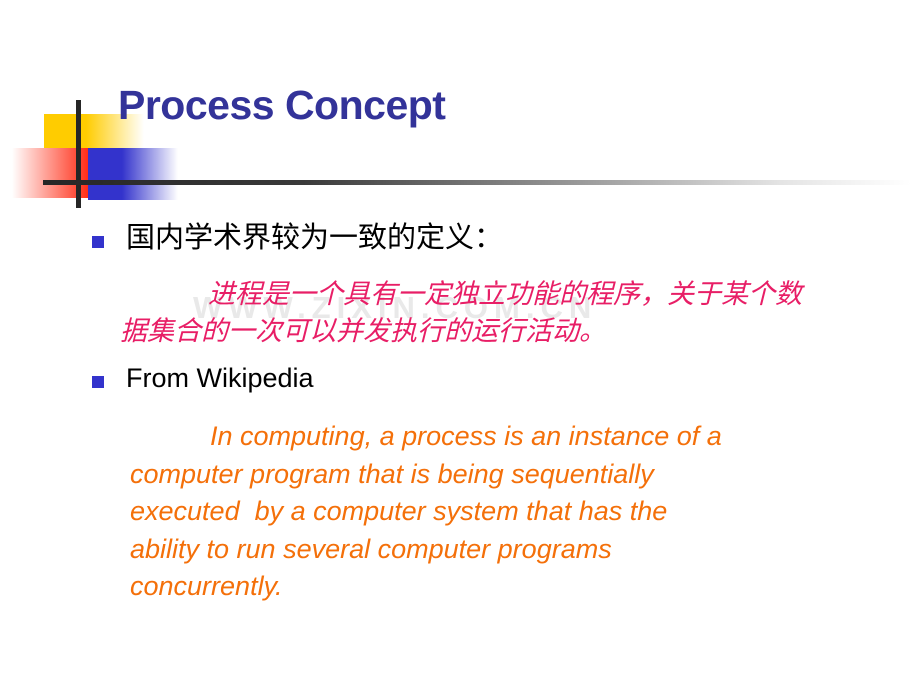 The width and height of the screenshot is (920, 690). What do you see at coordinates (470, 313) in the screenshot?
I see `quote-chinese: 进程是一个具有一定独立功能的程序，关于某个数据集合的一次可以并发执行的运行活动。` at bounding box center [470, 313].